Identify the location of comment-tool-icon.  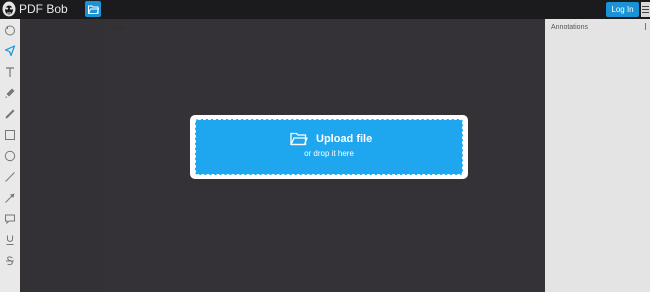
(10, 219).